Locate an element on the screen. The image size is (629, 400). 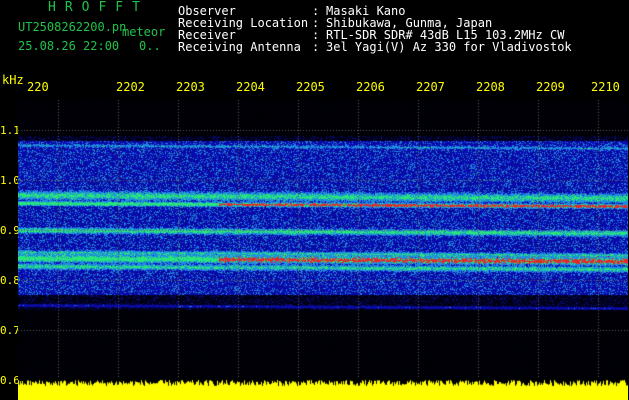
time-tick: 2205 is located at coordinates (310, 87).